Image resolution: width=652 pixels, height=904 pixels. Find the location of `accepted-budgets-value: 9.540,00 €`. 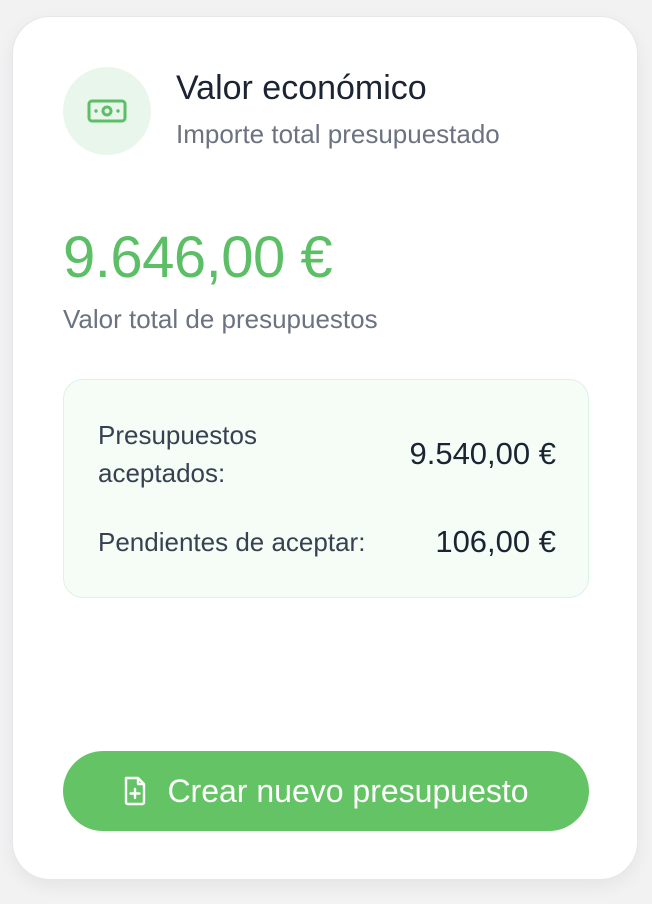

accepted-budgets-value: 9.540,00 € is located at coordinates (482, 453).